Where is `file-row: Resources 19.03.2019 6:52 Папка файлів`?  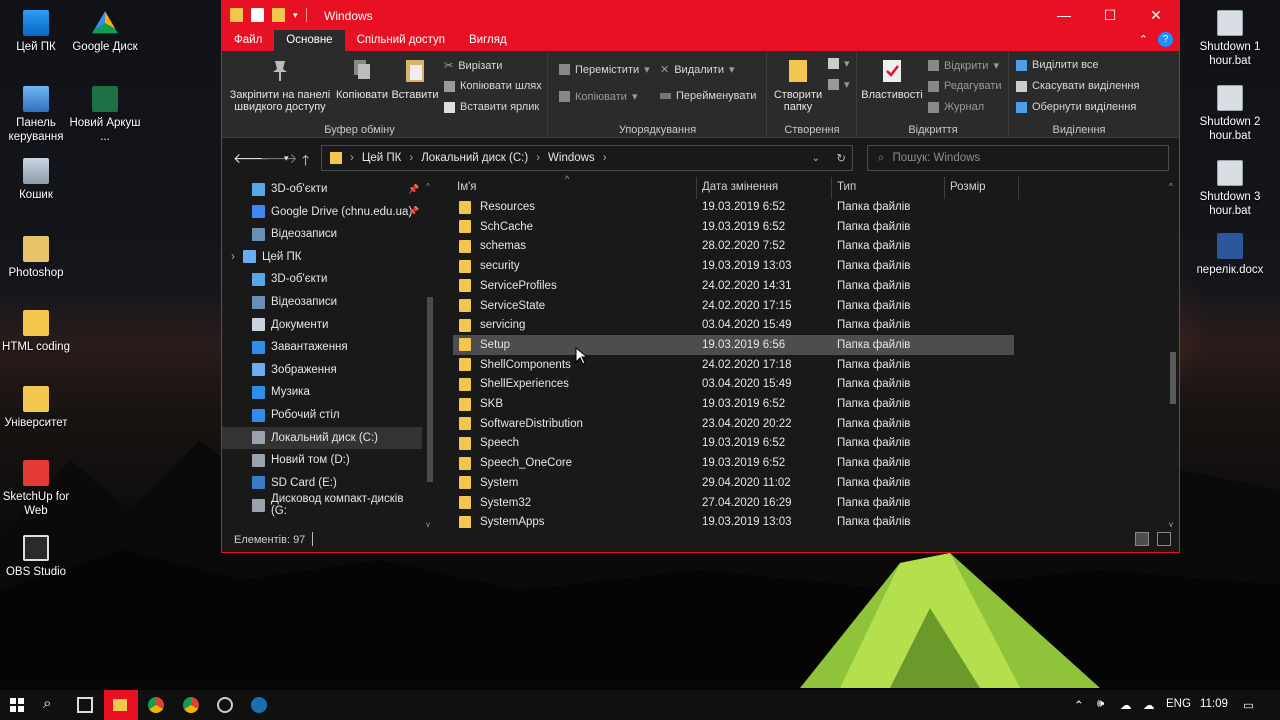 file-row: Resources 19.03.2019 6:52 Папка файлів is located at coordinates (733, 207).